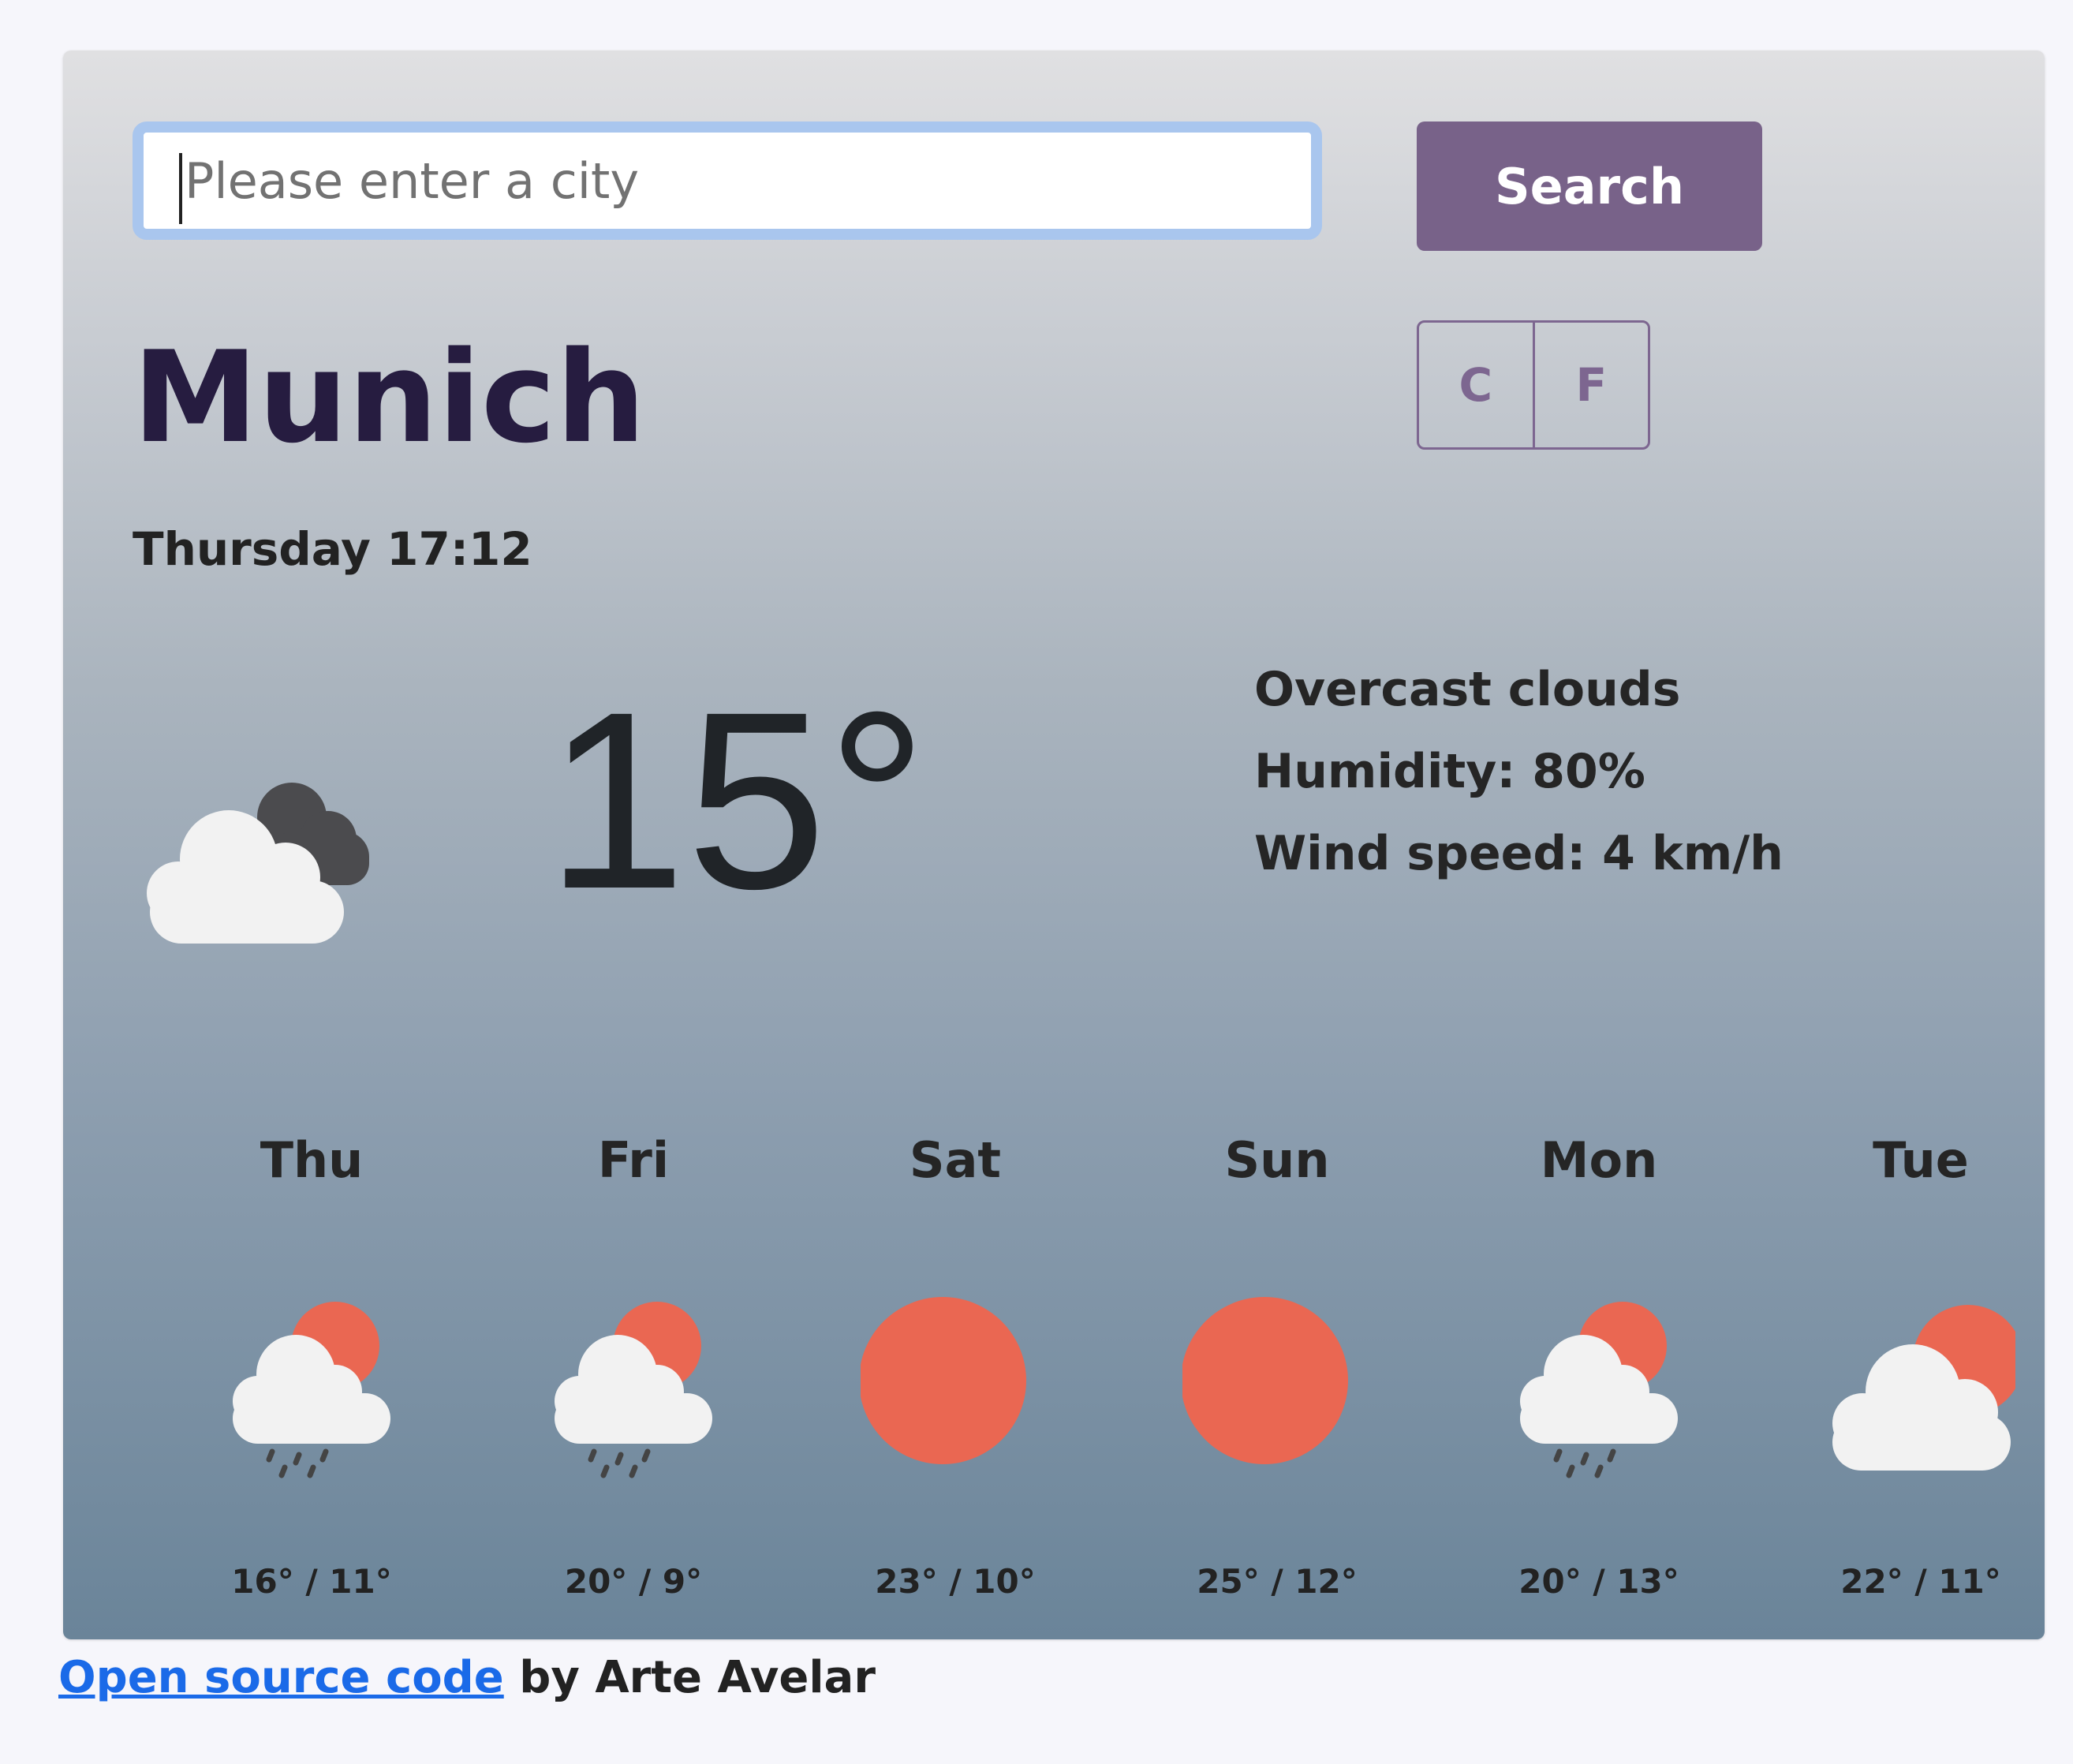  Describe the element at coordinates (727, 180) in the screenshot. I see `city-search-input` at that location.